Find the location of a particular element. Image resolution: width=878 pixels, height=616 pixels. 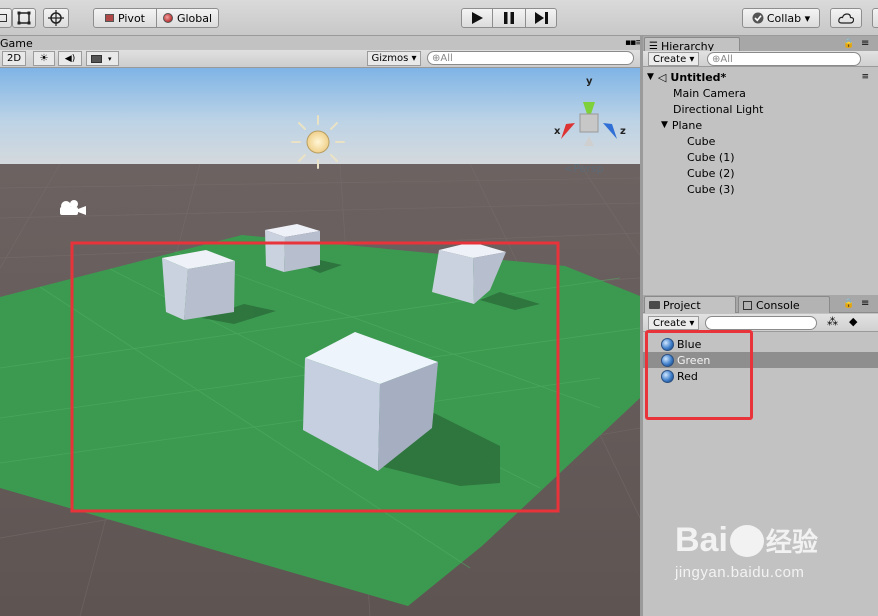

console-icon is located at coordinates (747, 305).